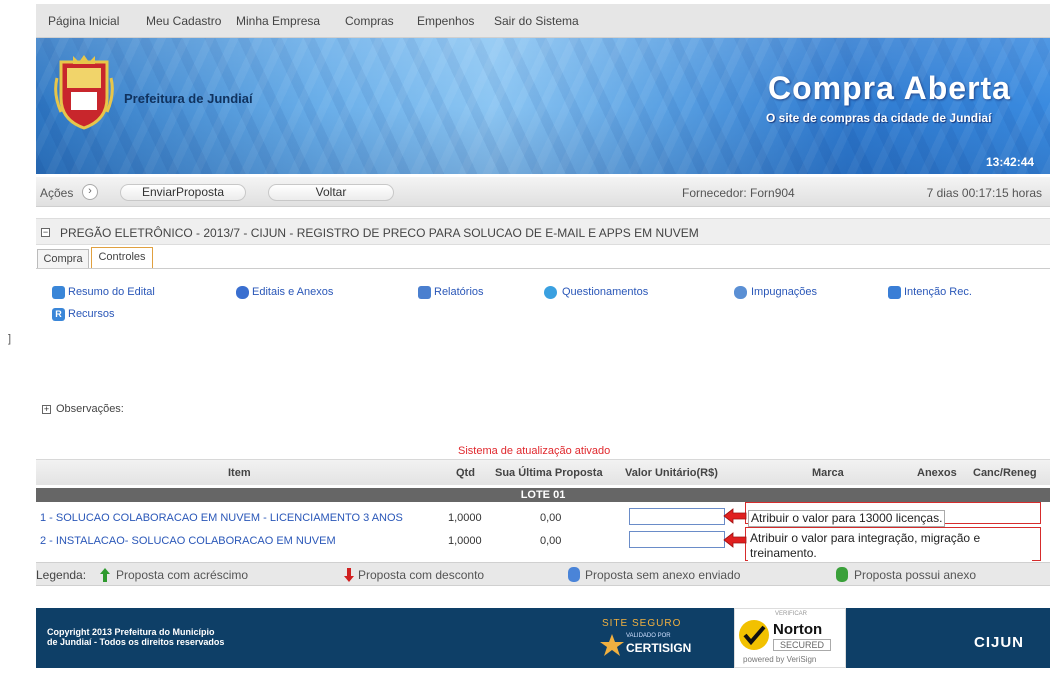  I want to click on norton-secured: SECURED, so click(802, 645).